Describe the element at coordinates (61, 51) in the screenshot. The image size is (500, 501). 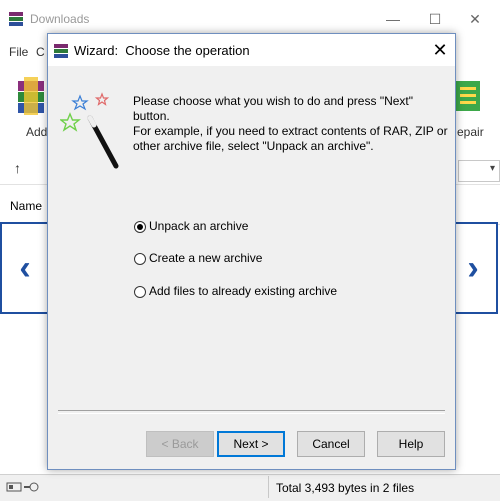
I see `winrar-dialog-icon` at that location.